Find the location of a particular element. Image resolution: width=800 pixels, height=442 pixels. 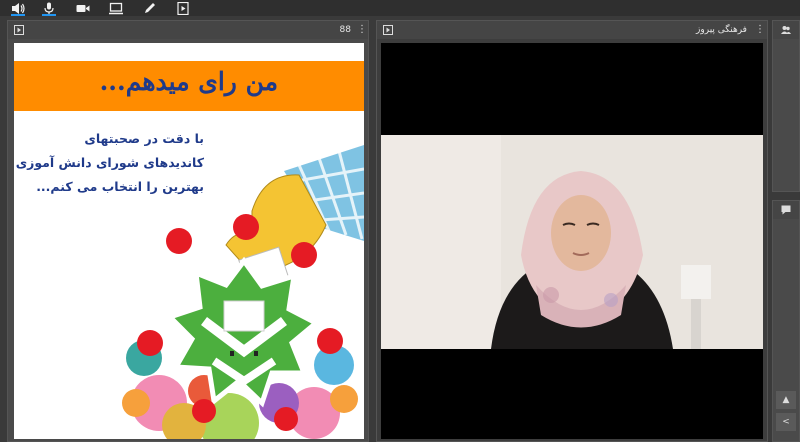

chat-expand-button: < is located at coordinates (786, 422).